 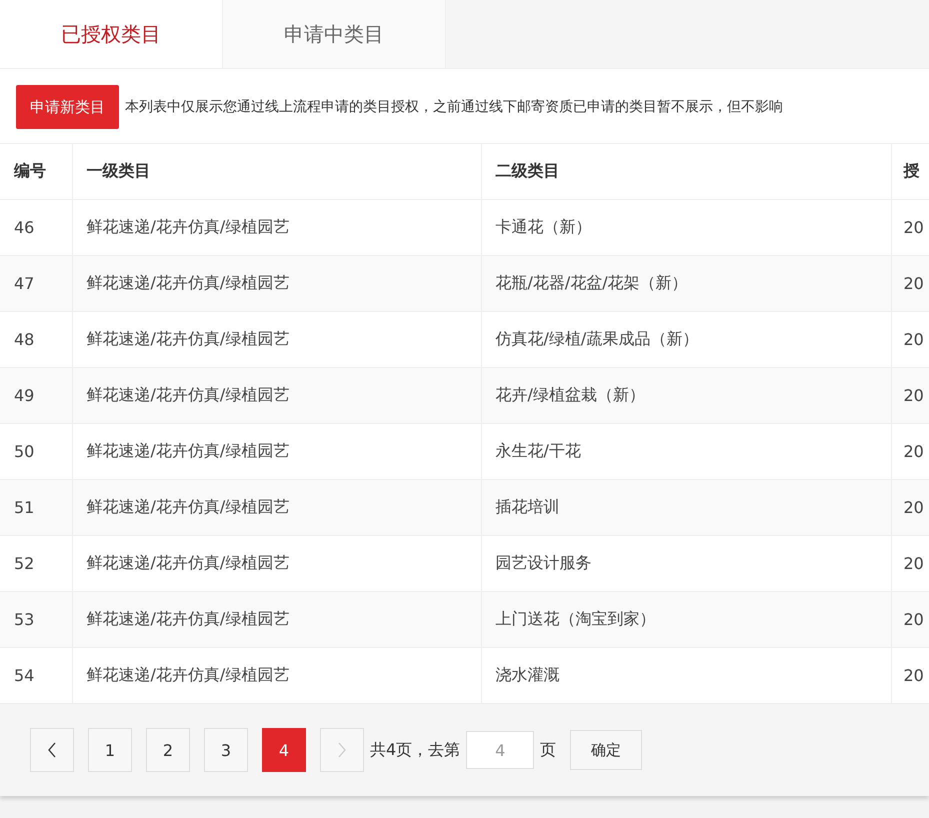 I want to click on table-cell: 插花培训, so click(x=686, y=508).